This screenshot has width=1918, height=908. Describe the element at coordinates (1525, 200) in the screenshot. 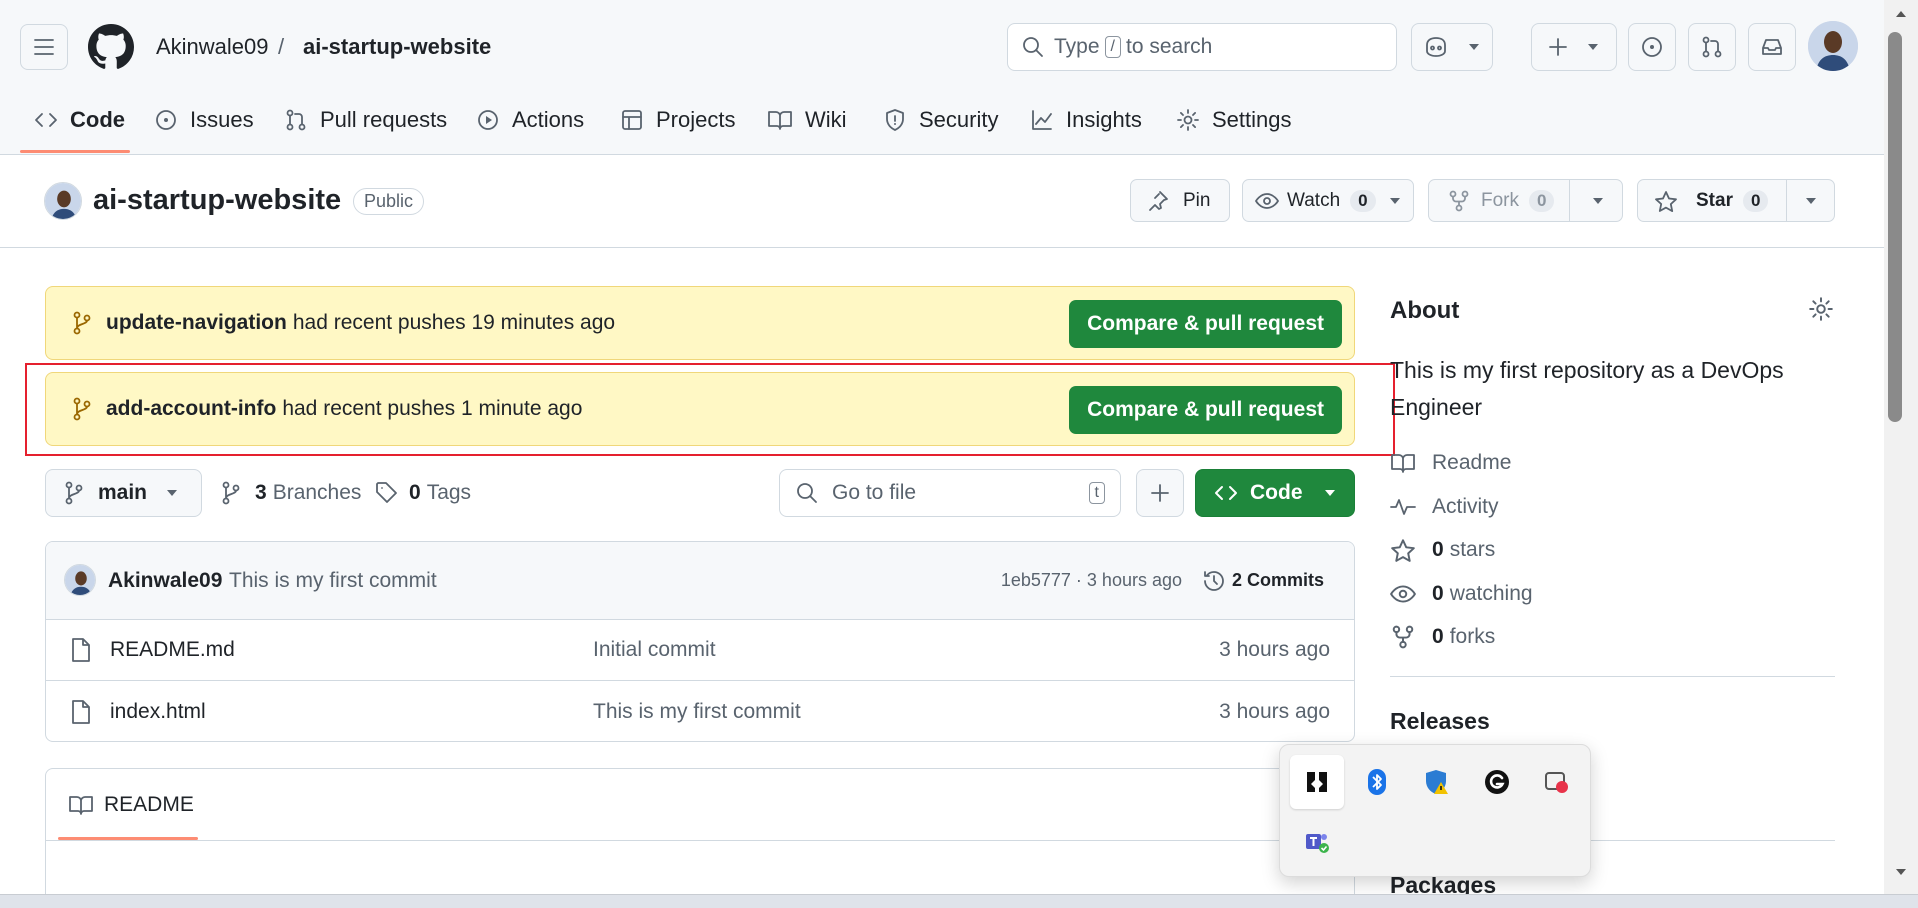

I see `fork-button: Fork 0` at that location.